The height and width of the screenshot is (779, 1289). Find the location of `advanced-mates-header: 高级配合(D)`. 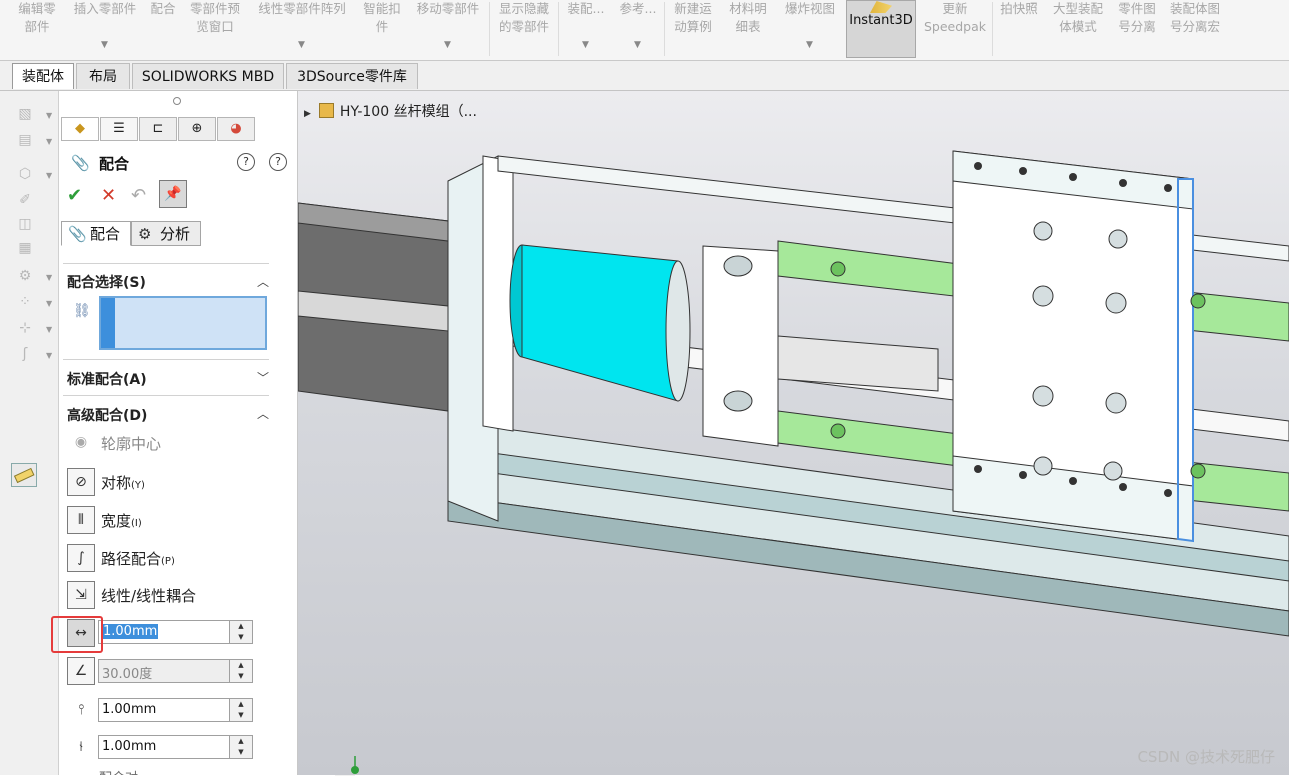

advanced-mates-header: 高级配合(D) is located at coordinates (107, 415).